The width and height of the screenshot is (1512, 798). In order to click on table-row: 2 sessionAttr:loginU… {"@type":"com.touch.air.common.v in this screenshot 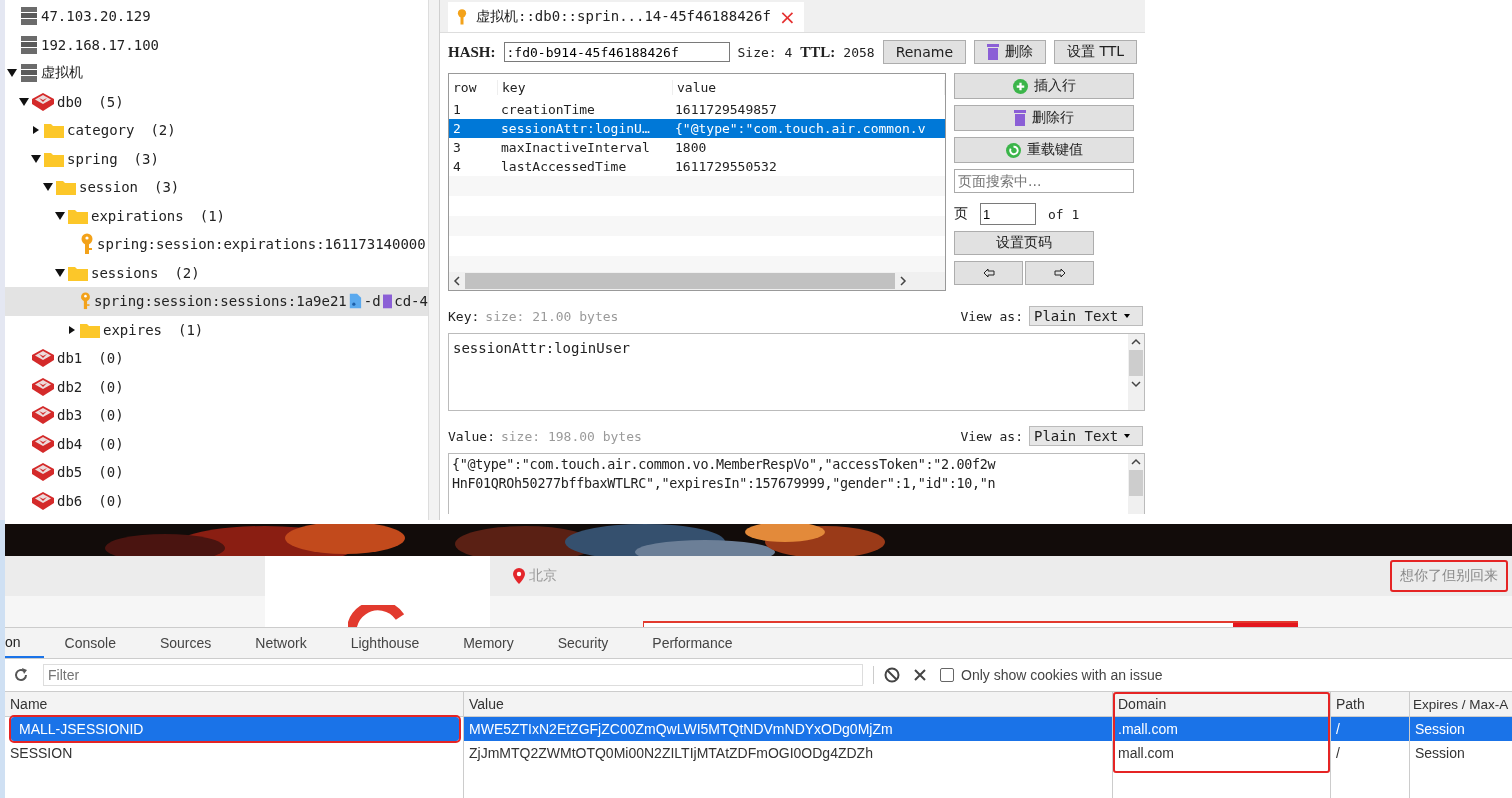, I will do `click(697, 128)`.